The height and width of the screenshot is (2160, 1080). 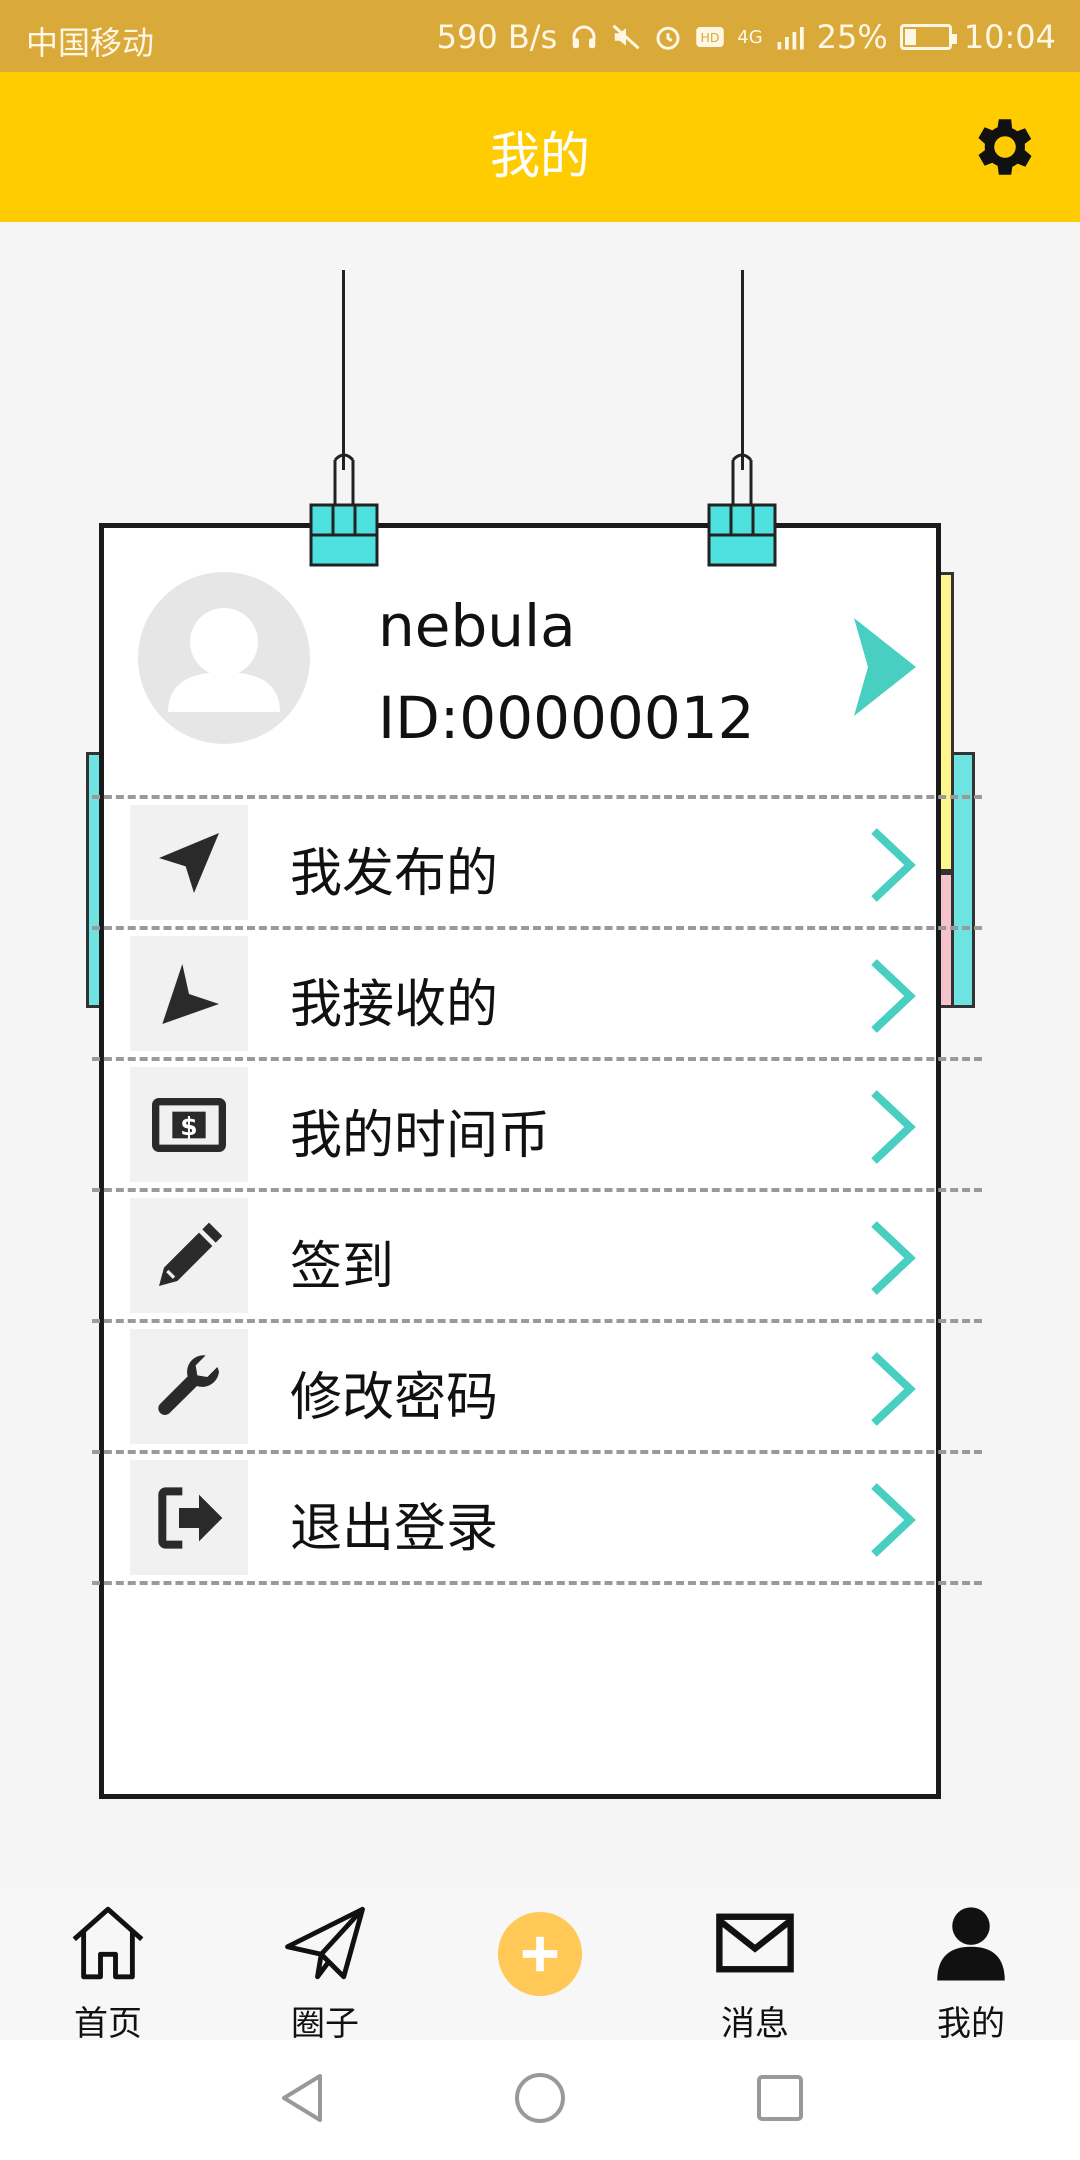 I want to click on menu-item-time-coins: $ 我的时间币, so click(x=537, y=1122).